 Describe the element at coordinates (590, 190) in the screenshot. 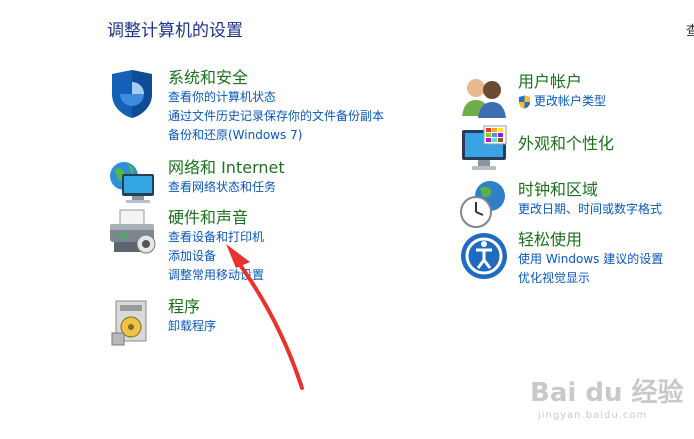

I see `category-title-clock-region: 时钟和区域` at that location.